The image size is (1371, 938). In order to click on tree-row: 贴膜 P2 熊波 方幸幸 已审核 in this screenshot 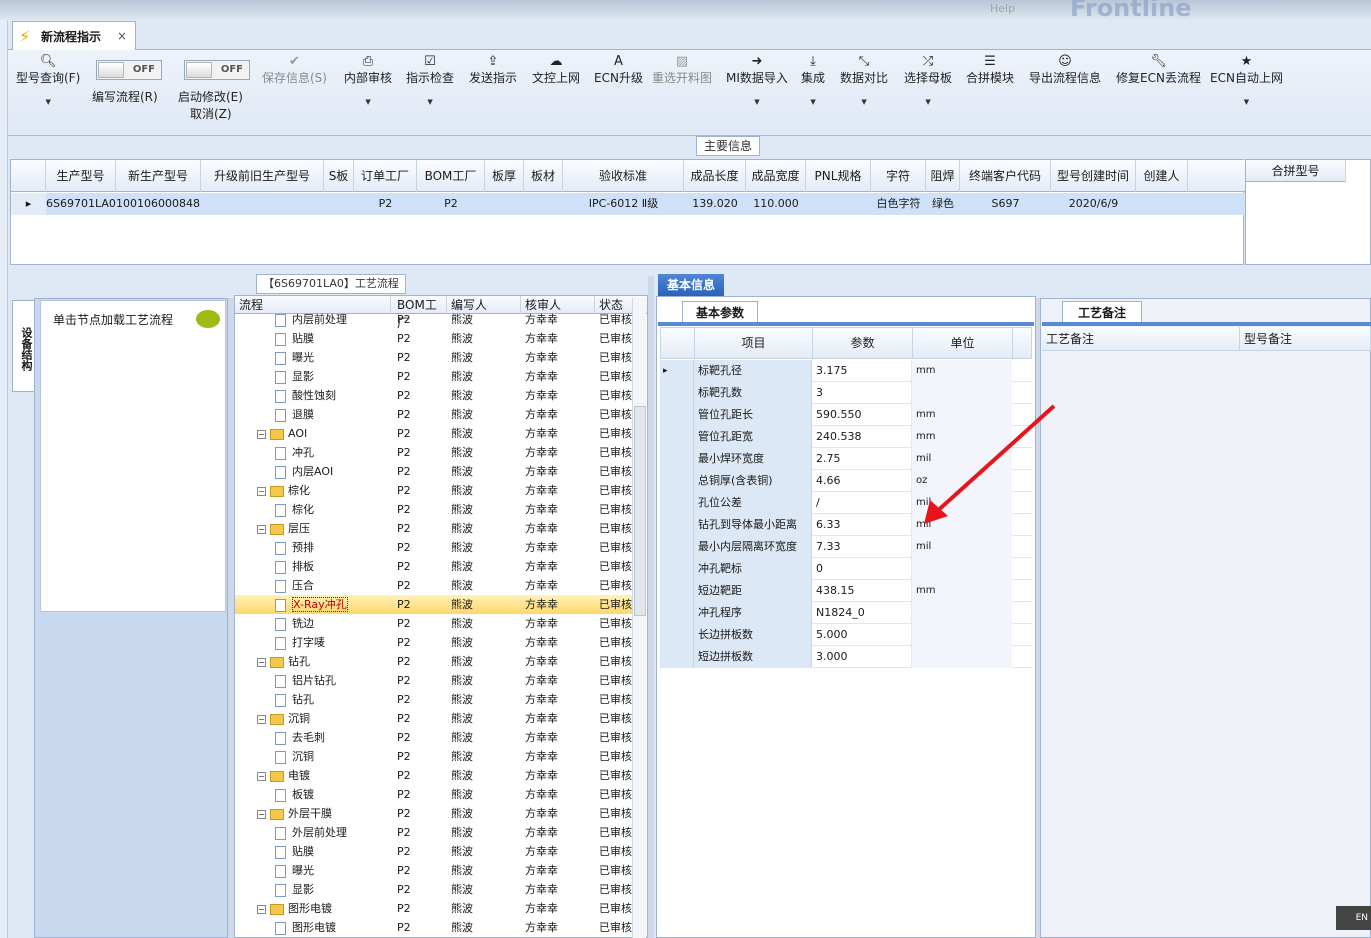, I will do `click(435, 338)`.